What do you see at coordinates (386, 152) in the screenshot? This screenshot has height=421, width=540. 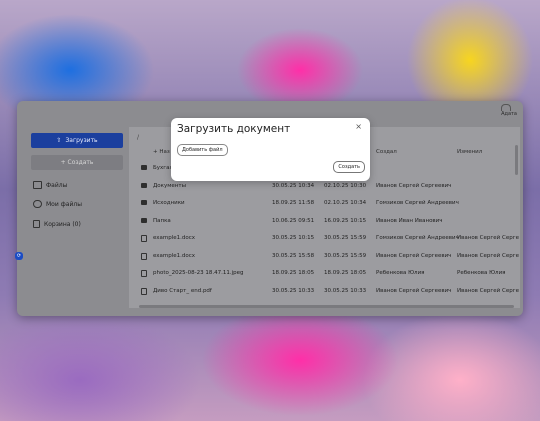 I see `column-author: Создал` at bounding box center [386, 152].